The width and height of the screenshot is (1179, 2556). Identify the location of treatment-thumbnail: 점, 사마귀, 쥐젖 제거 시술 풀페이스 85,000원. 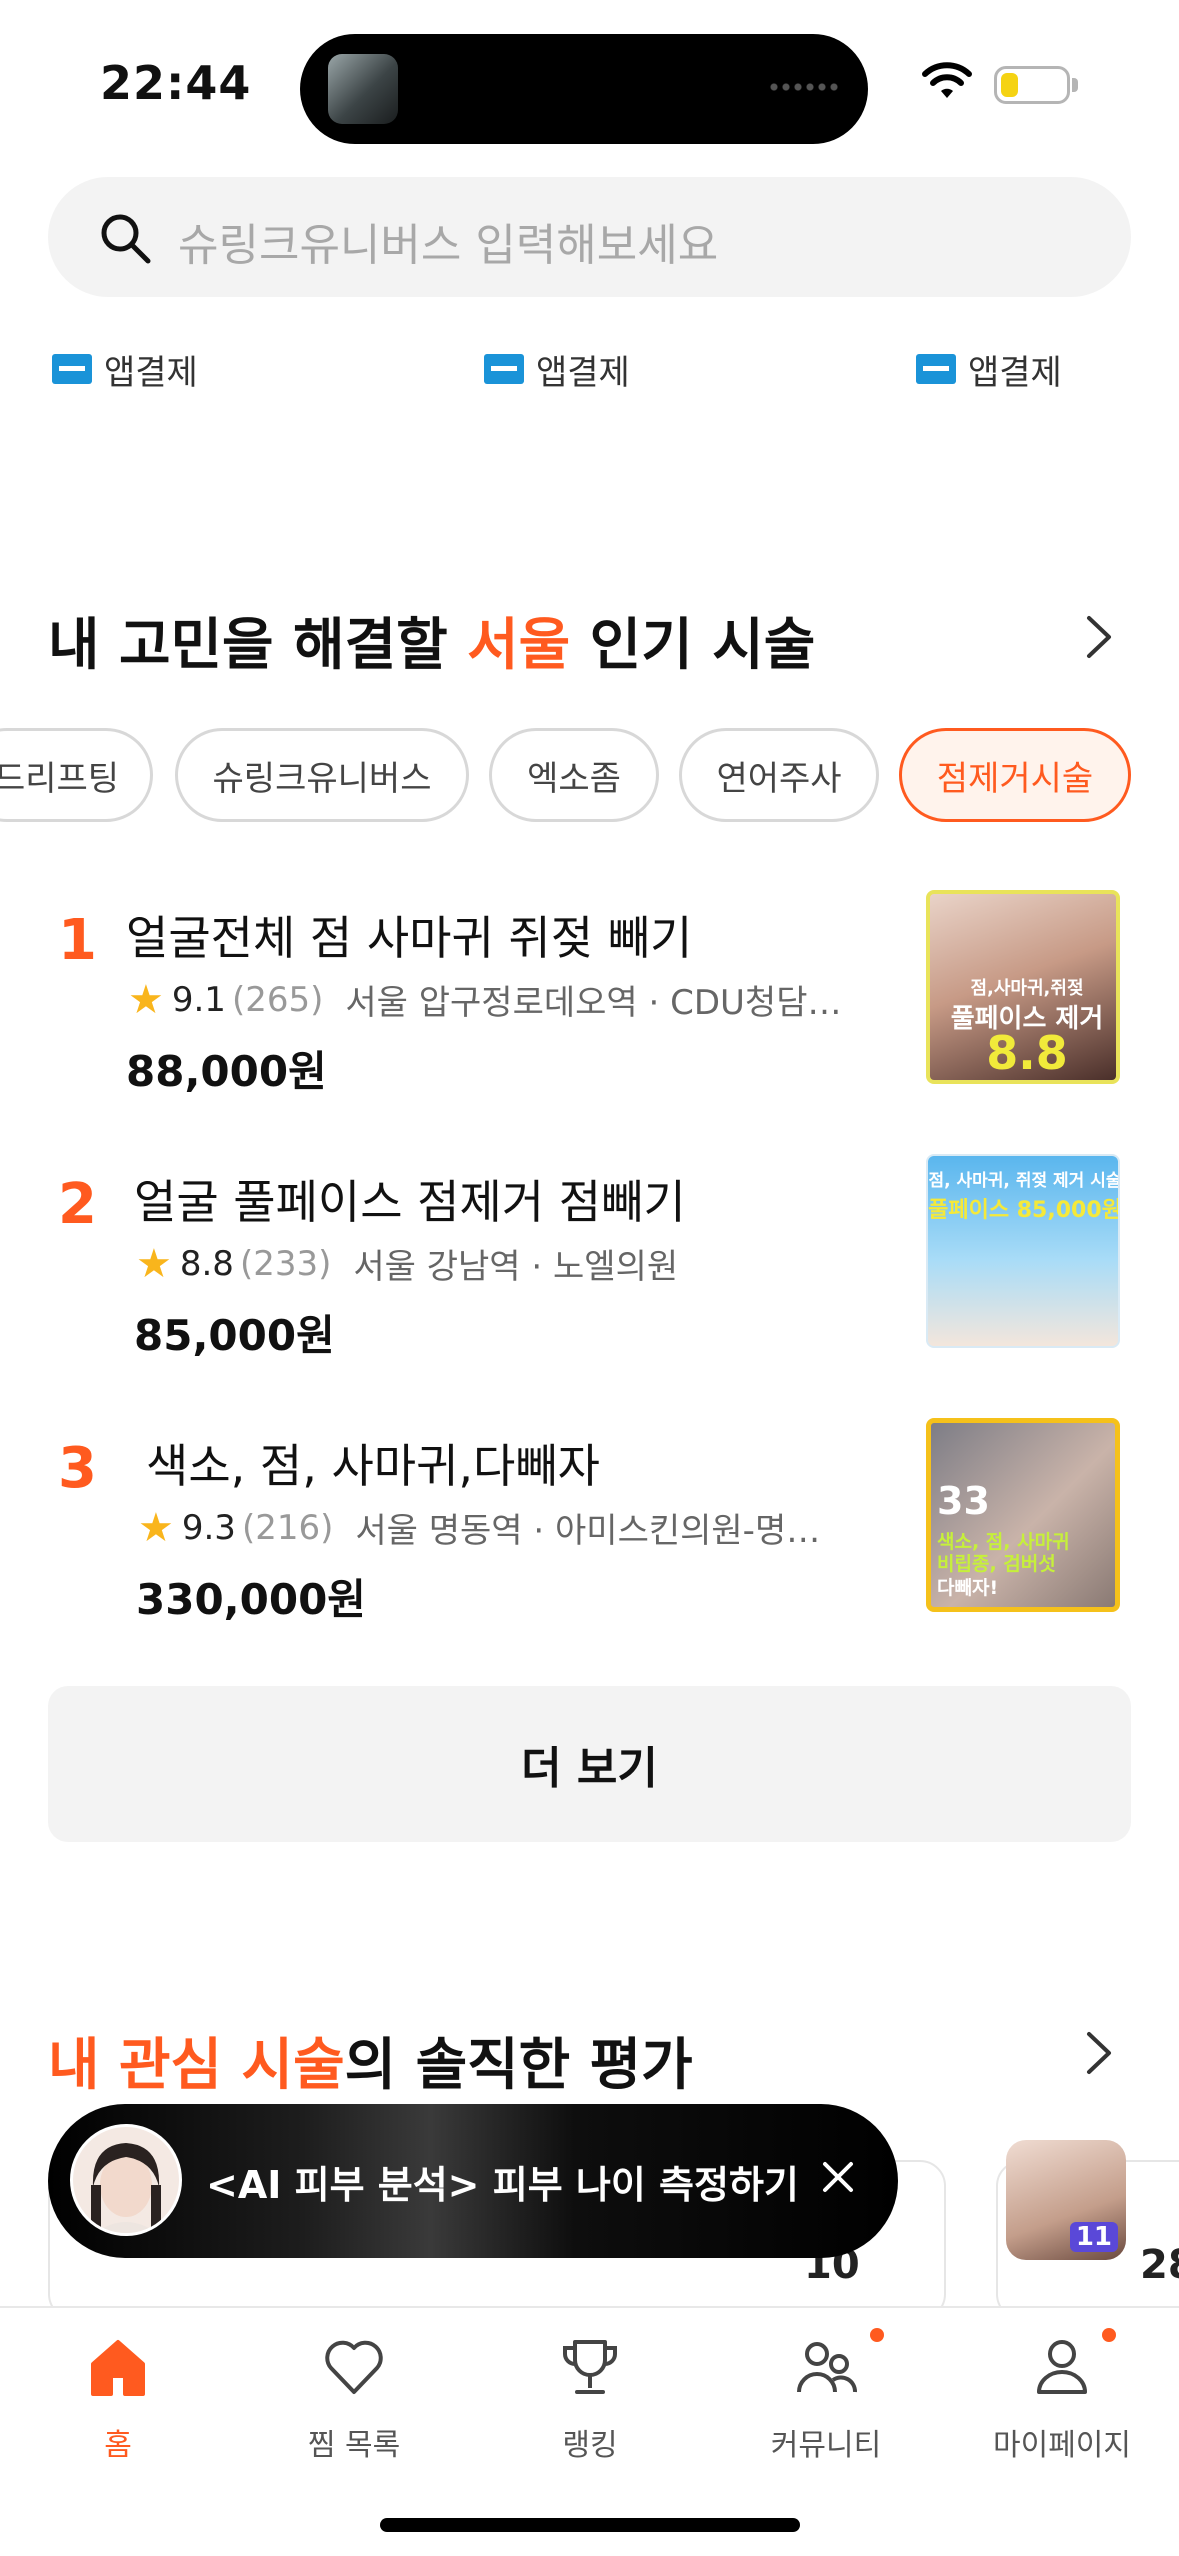
(1023, 1251).